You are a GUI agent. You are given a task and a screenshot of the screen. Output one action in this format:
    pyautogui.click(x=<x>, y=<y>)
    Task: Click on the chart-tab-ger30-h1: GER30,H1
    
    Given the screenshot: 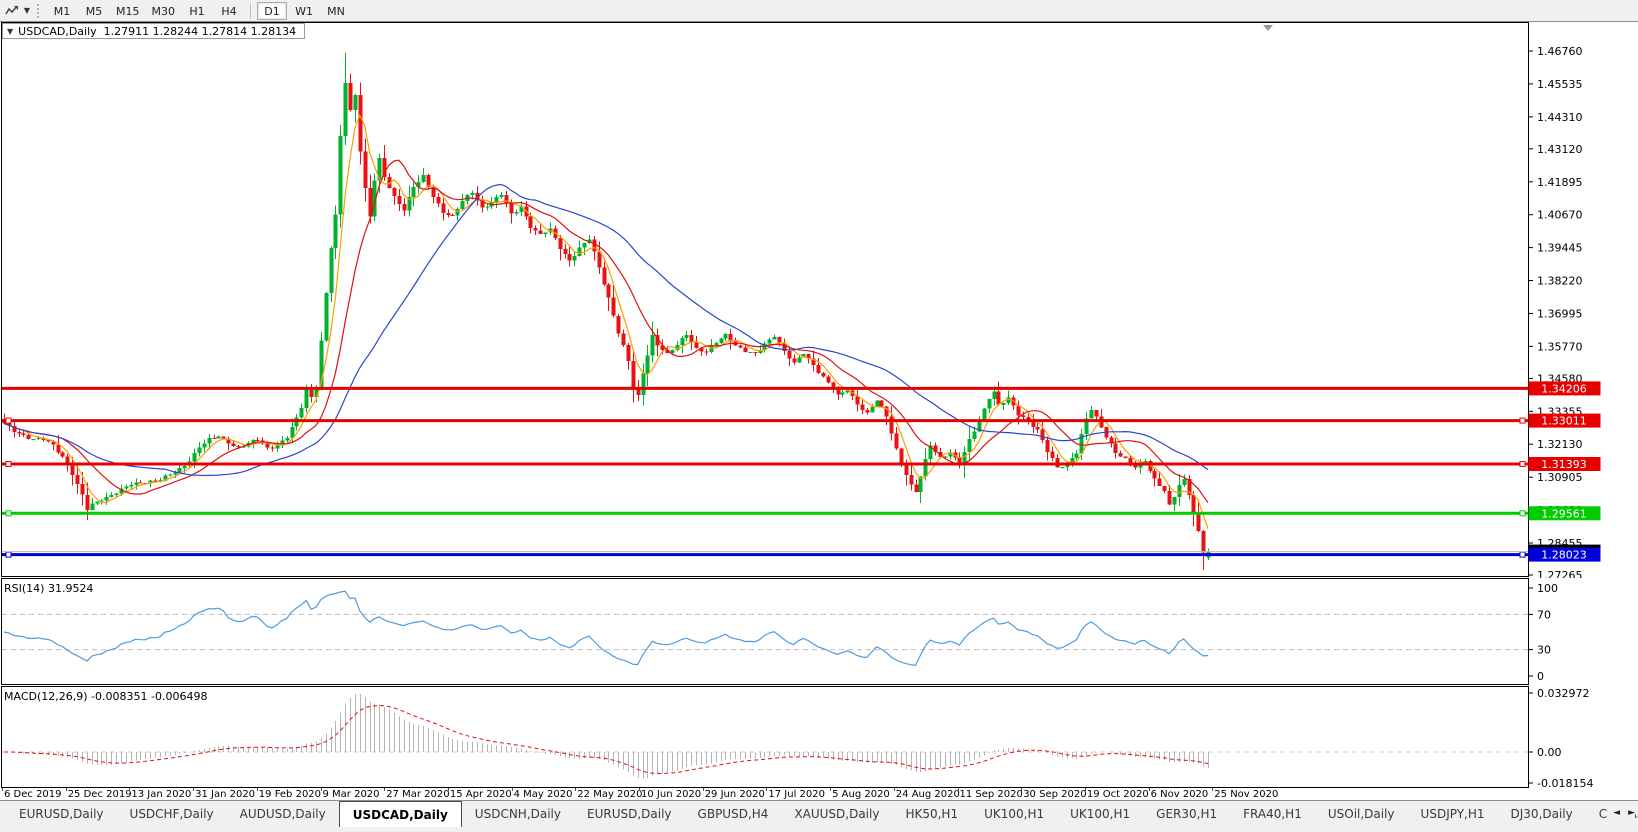 What is the action you would take?
    pyautogui.click(x=1186, y=814)
    